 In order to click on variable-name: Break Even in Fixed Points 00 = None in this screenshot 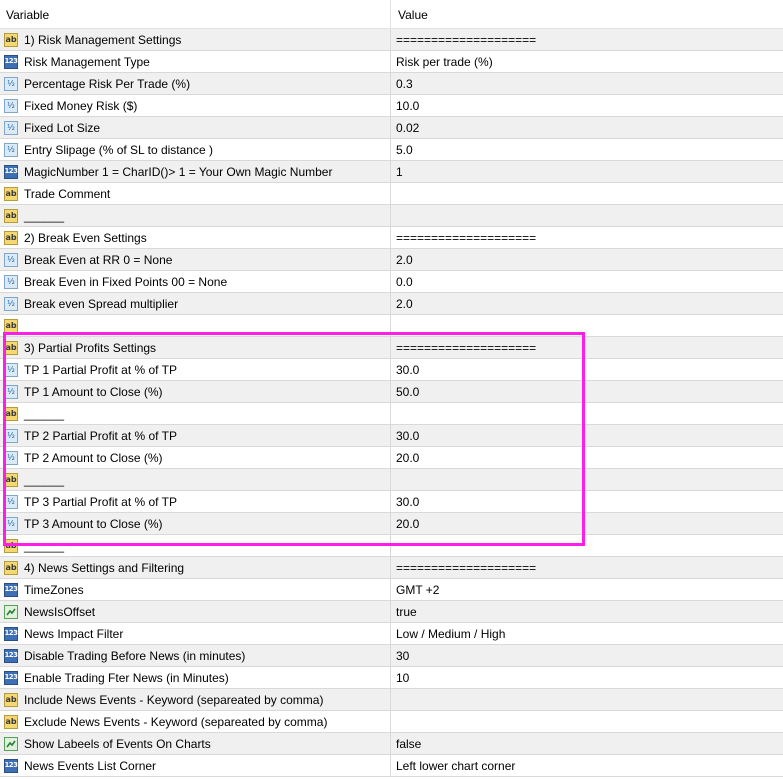, I will do `click(126, 281)`.